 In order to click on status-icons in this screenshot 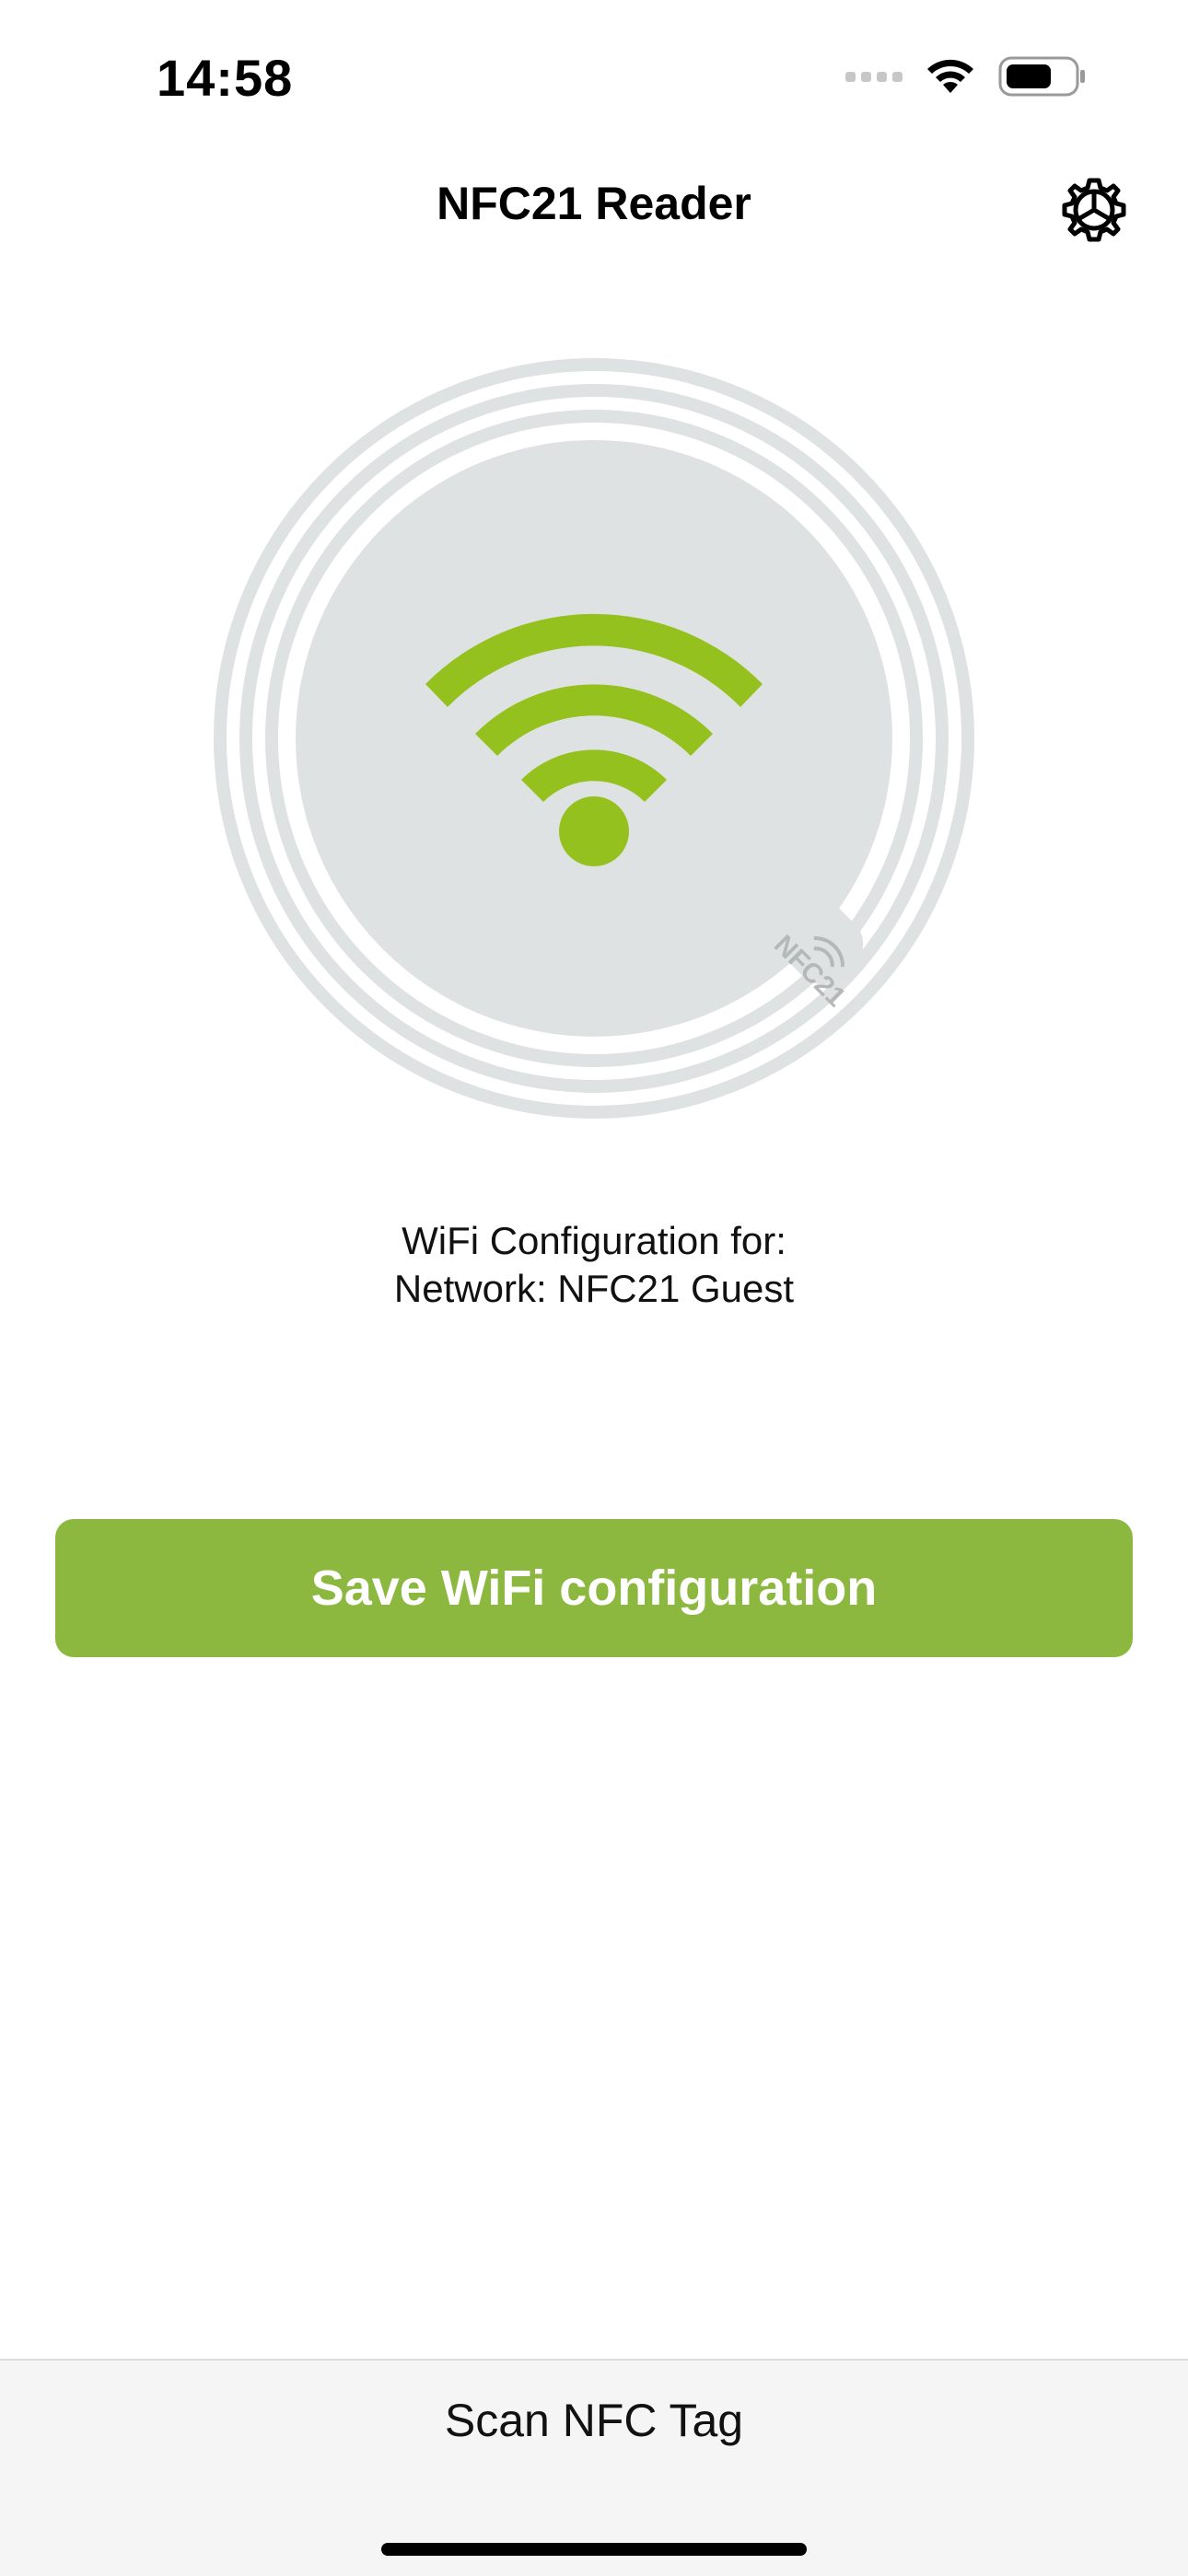, I will do `click(966, 76)`.